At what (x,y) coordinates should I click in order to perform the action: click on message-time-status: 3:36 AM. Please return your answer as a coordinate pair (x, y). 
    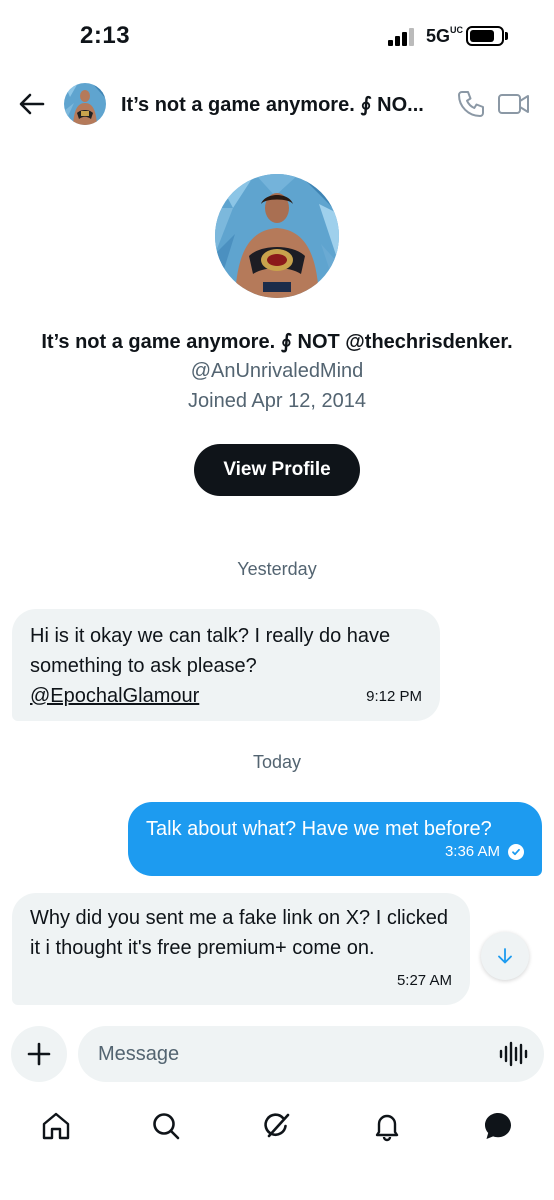
    Looking at the image, I should click on (484, 852).